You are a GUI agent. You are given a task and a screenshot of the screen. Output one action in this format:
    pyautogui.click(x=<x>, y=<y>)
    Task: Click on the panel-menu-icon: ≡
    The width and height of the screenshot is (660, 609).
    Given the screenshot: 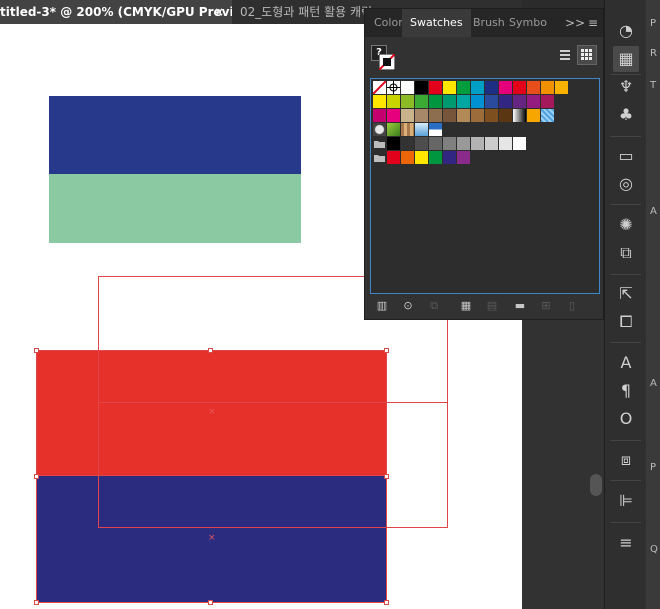 What is the action you would take?
    pyautogui.click(x=593, y=23)
    